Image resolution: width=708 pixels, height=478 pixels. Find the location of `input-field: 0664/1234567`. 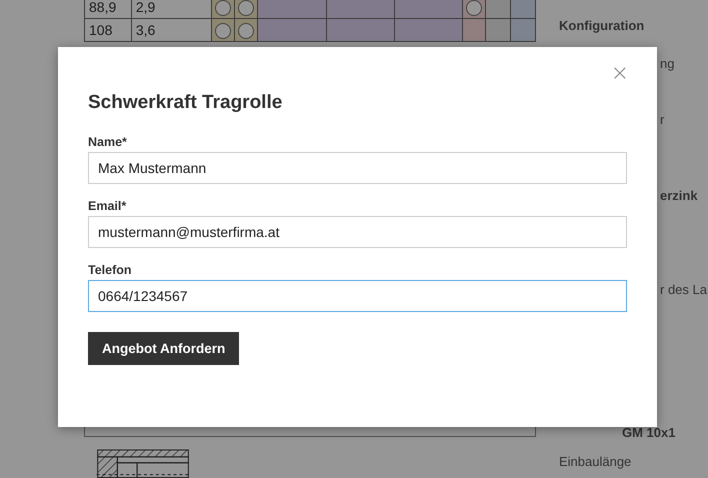

input-field: 0664/1234567 is located at coordinates (357, 296).